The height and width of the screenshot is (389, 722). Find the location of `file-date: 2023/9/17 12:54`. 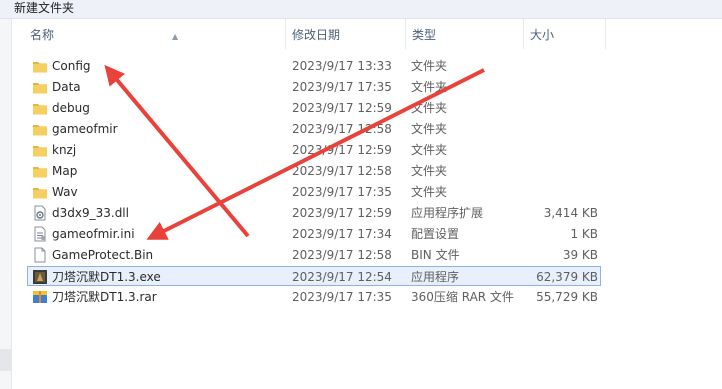

file-date: 2023/9/17 12:54 is located at coordinates (342, 277).